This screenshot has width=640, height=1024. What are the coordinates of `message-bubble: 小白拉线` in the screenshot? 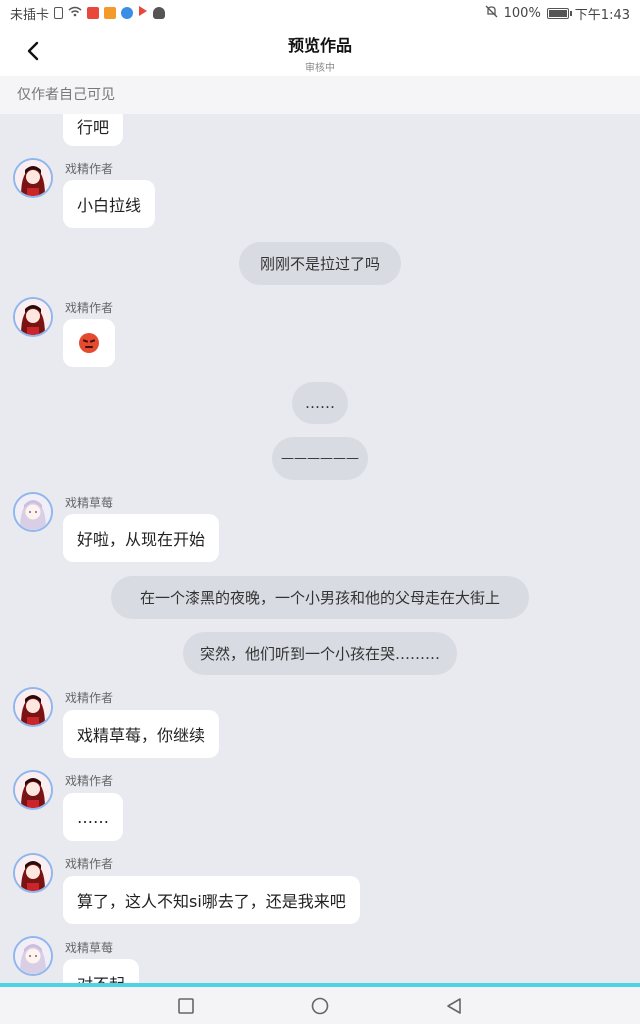 It's located at (109, 204).